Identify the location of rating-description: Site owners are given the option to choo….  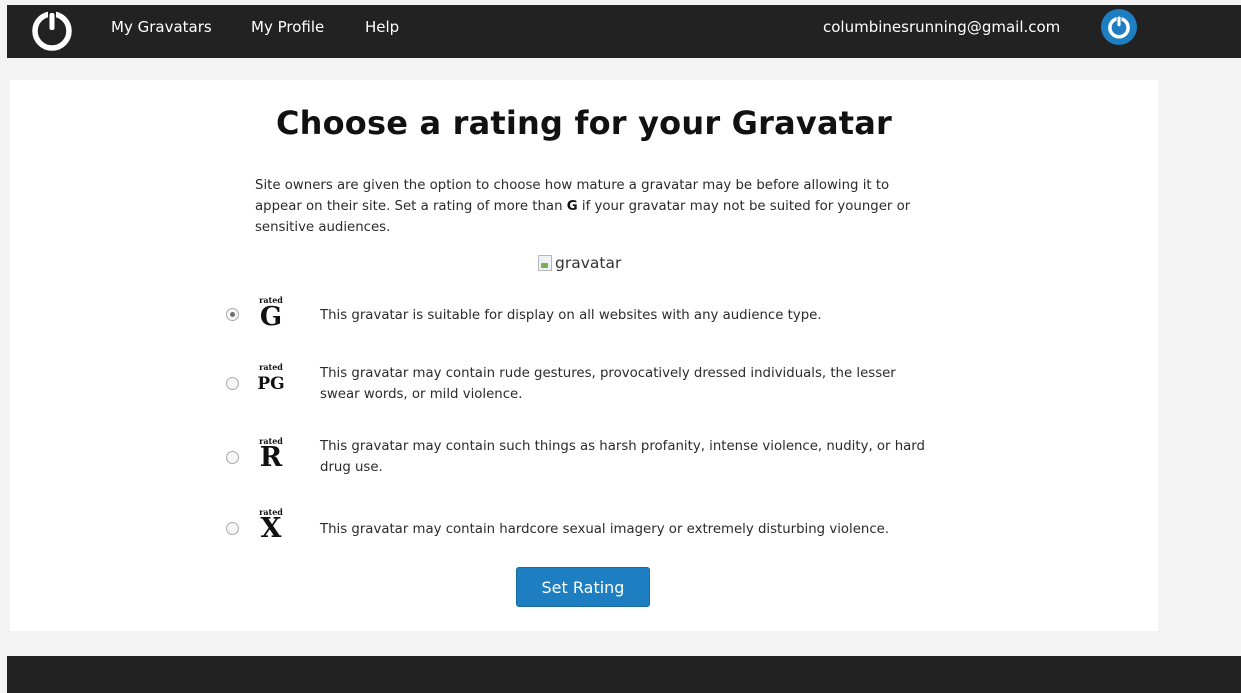
(595, 206).